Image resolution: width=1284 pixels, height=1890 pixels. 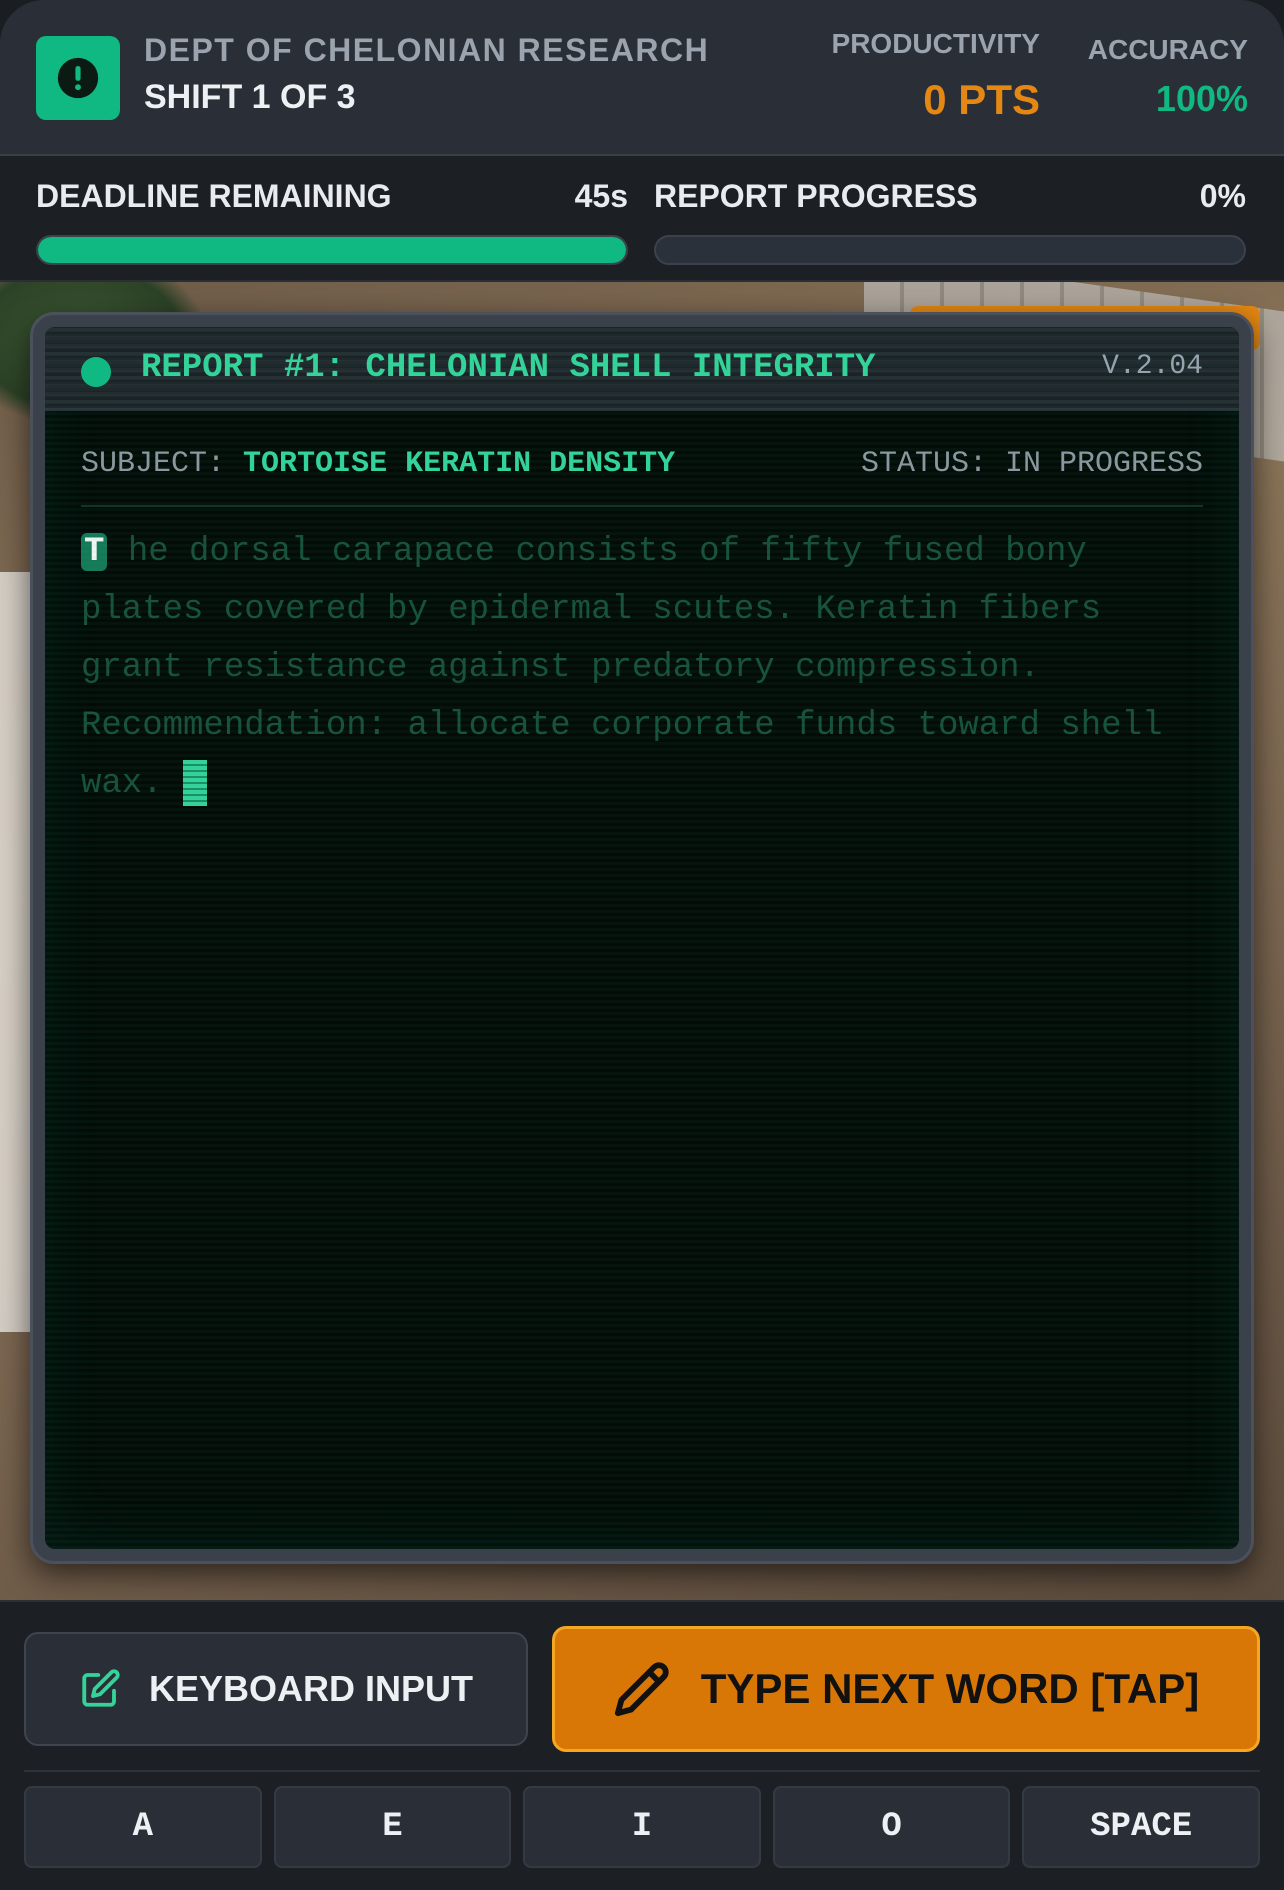 I want to click on key-o: O, so click(x=891, y=1827).